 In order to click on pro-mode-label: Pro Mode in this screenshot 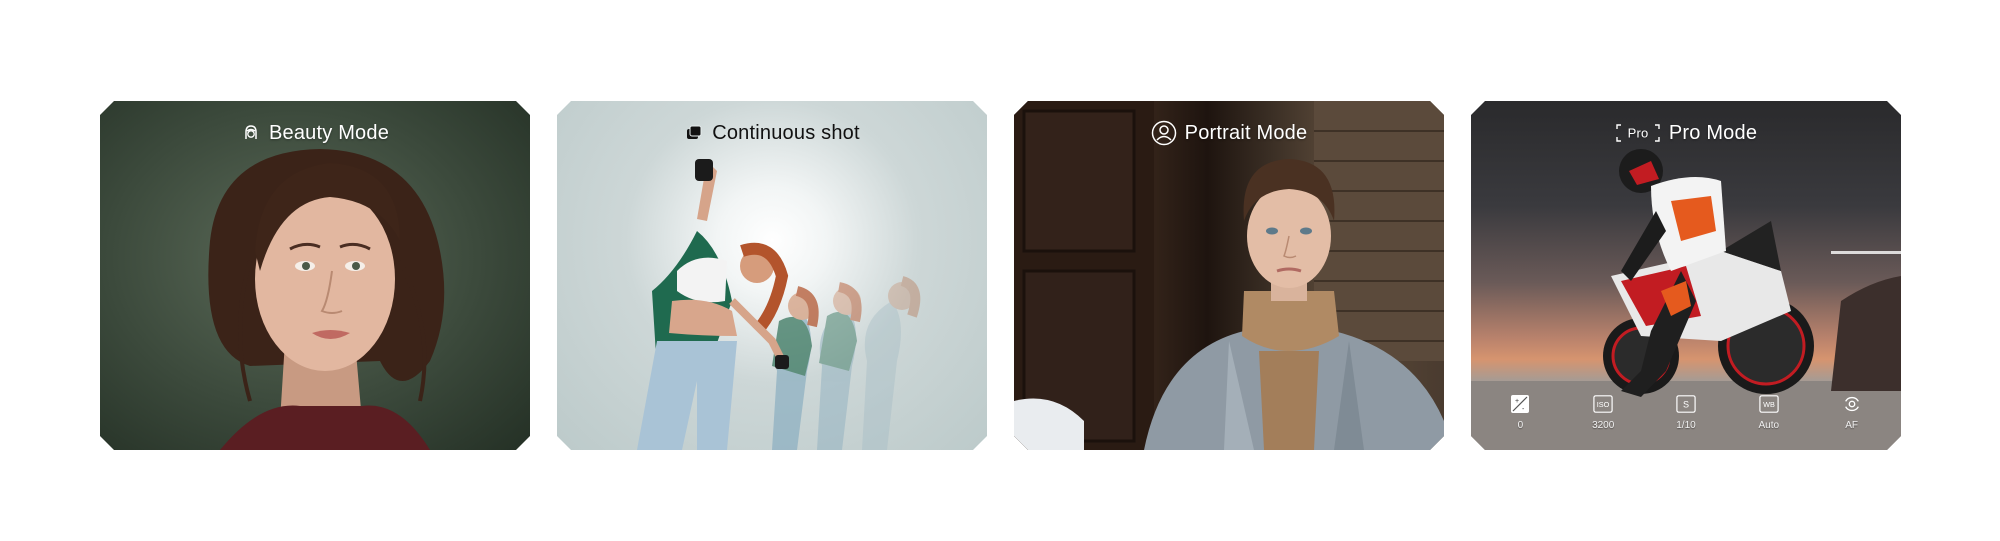, I will do `click(1713, 132)`.